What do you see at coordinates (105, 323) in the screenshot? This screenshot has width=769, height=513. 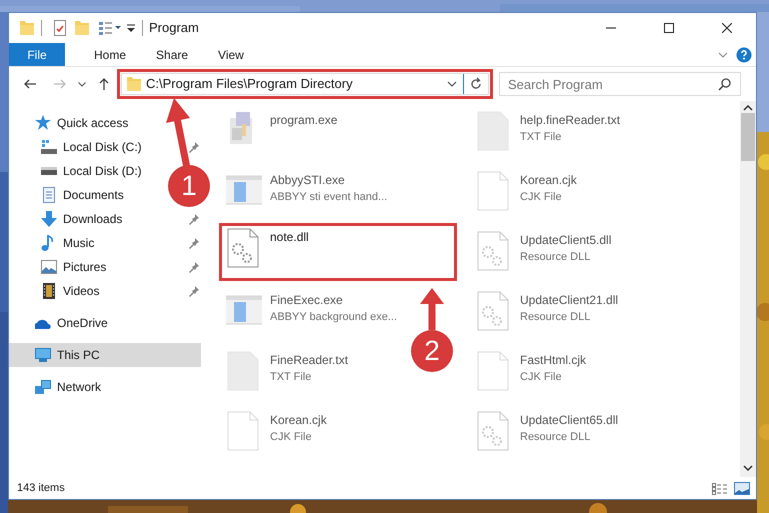 I see `sidebar-item: OneDrive` at bounding box center [105, 323].